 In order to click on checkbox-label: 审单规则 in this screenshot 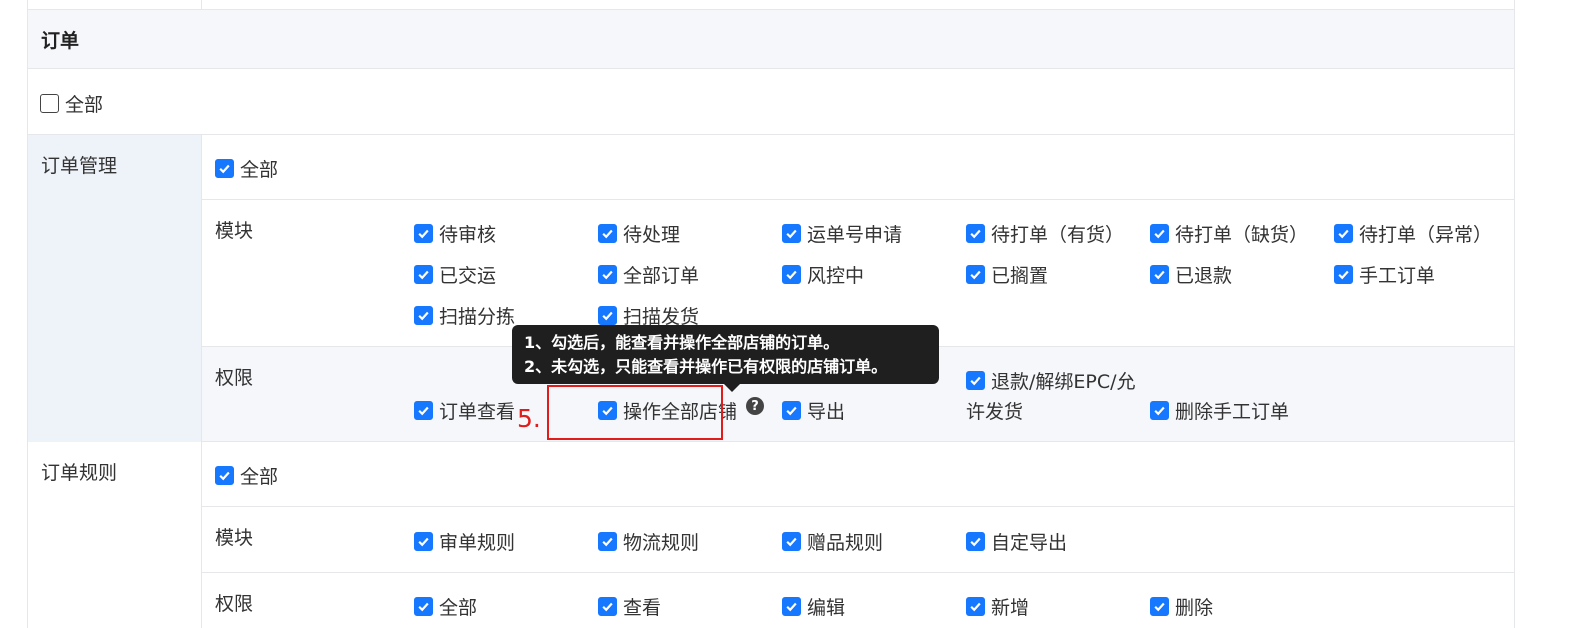, I will do `click(477, 543)`.